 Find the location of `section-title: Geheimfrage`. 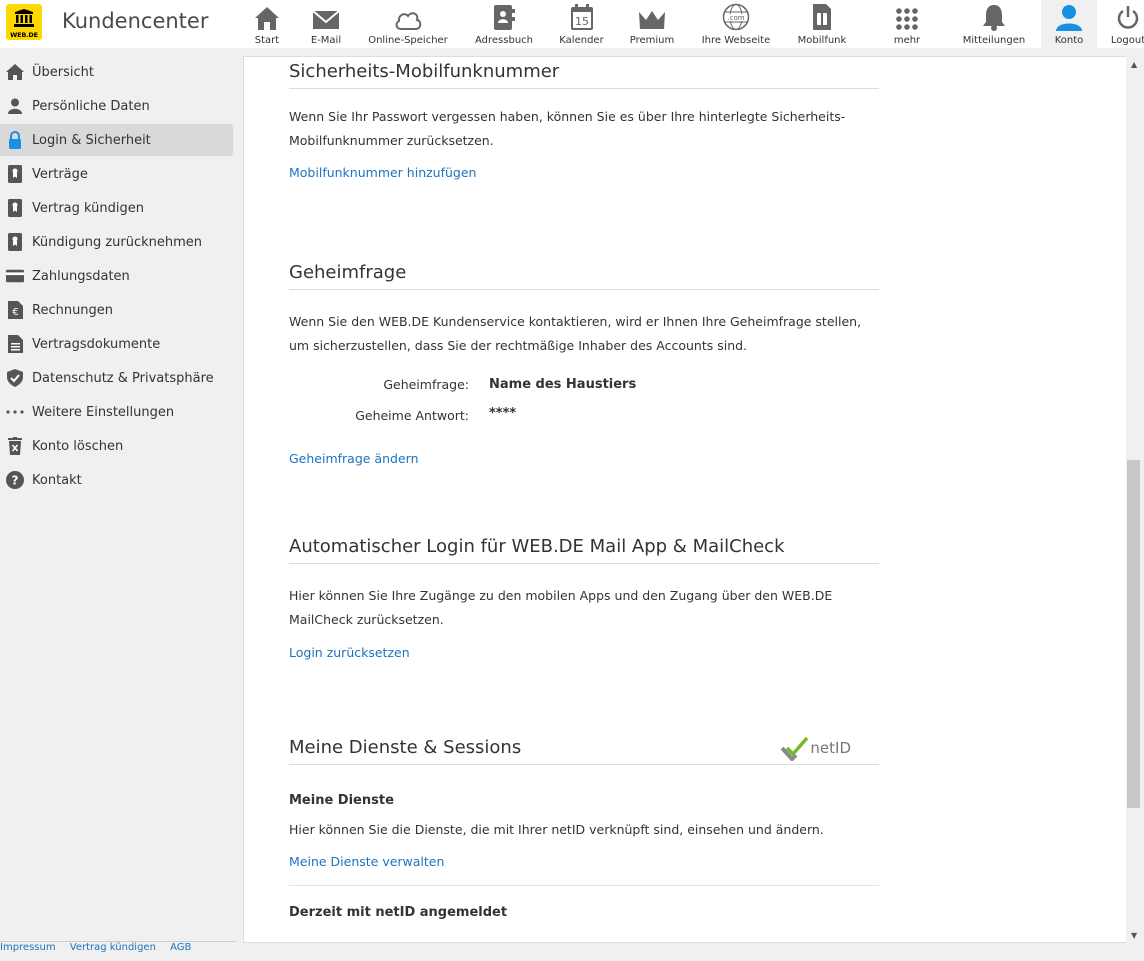

section-title: Geheimfrage is located at coordinates (584, 276).